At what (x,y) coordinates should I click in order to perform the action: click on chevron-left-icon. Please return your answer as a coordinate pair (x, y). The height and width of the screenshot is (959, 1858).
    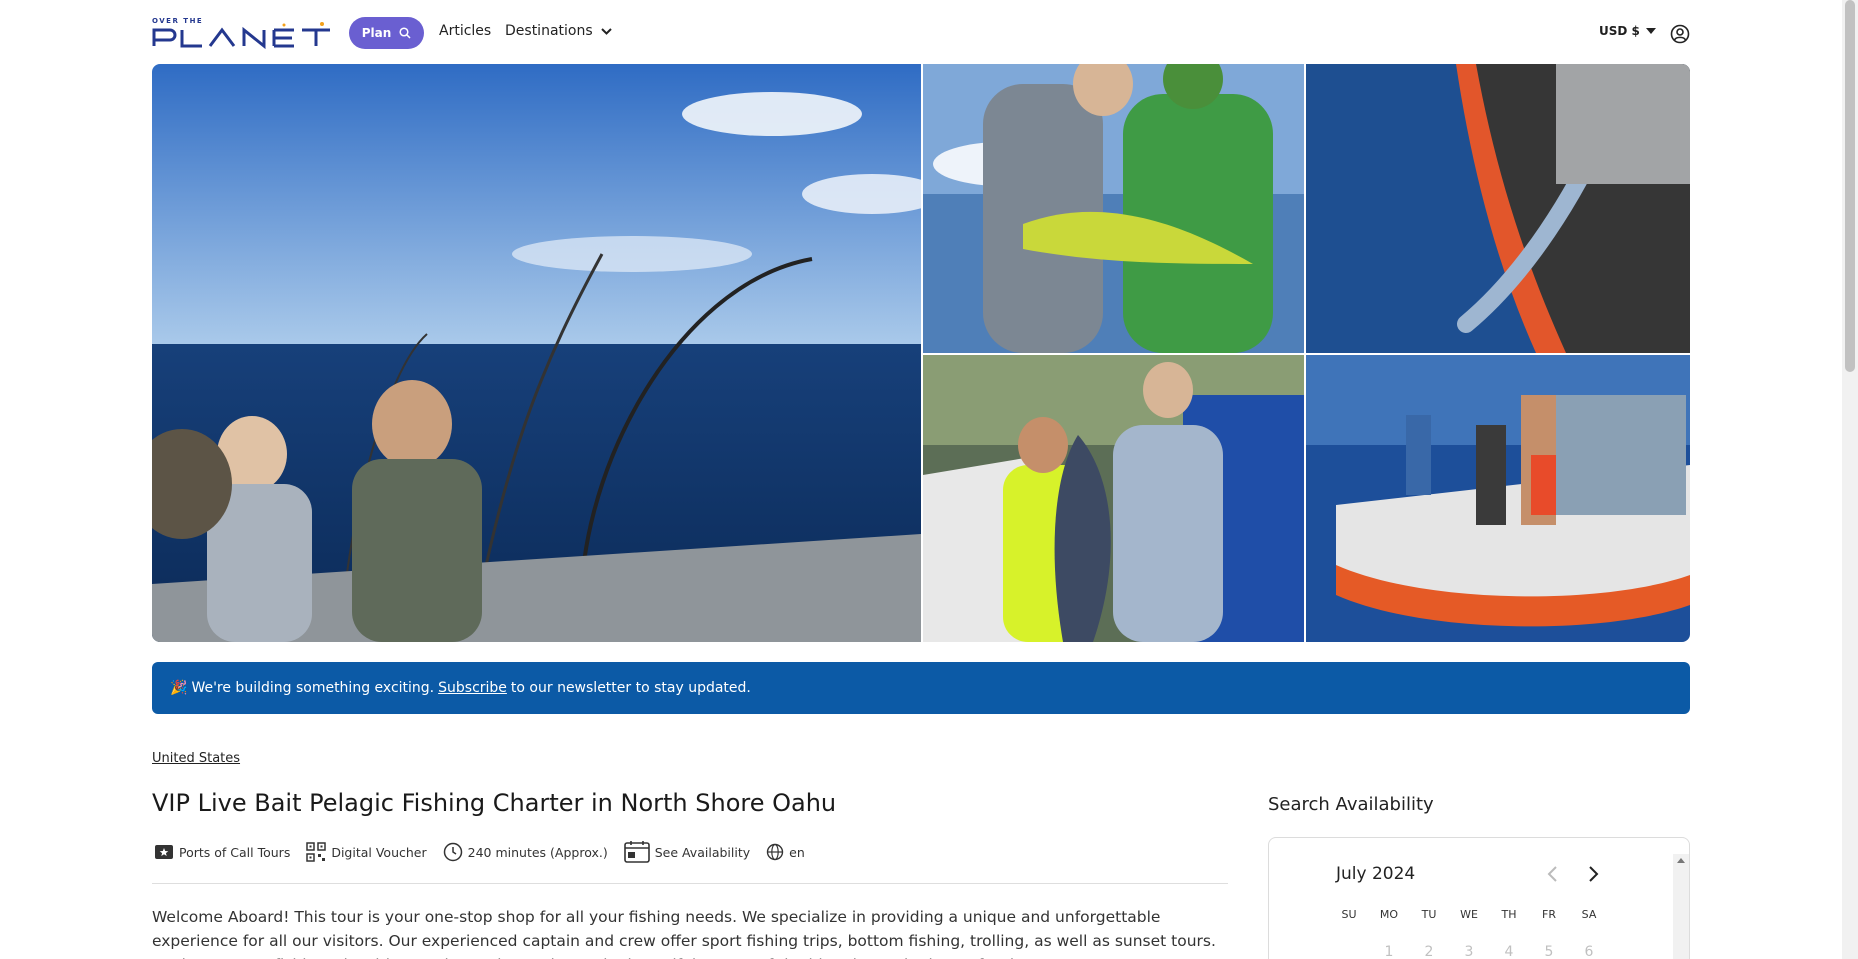
    Looking at the image, I should click on (1553, 874).